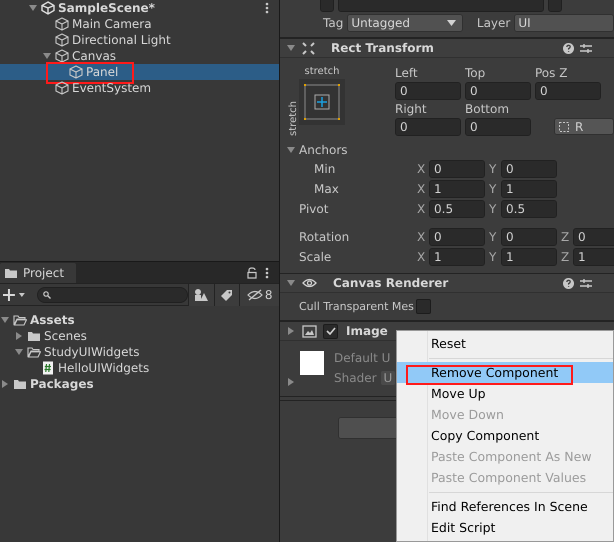 This screenshot has width=614, height=542. Describe the element at coordinates (323, 149) in the screenshot. I see `anchors-label: Anchors` at that location.